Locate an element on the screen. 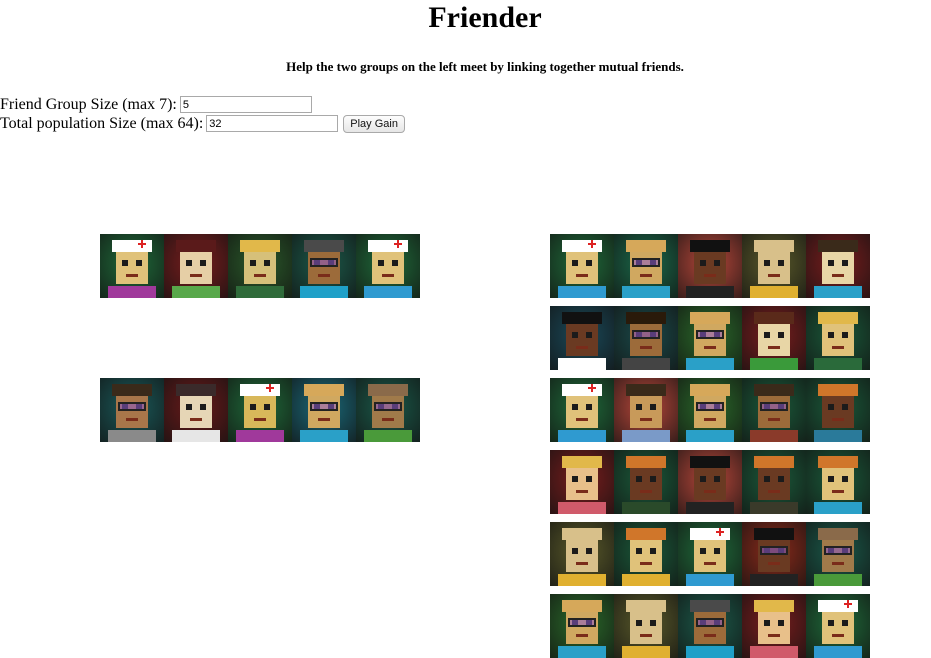 The width and height of the screenshot is (931, 658). avatar-p23 is located at coordinates (710, 554).